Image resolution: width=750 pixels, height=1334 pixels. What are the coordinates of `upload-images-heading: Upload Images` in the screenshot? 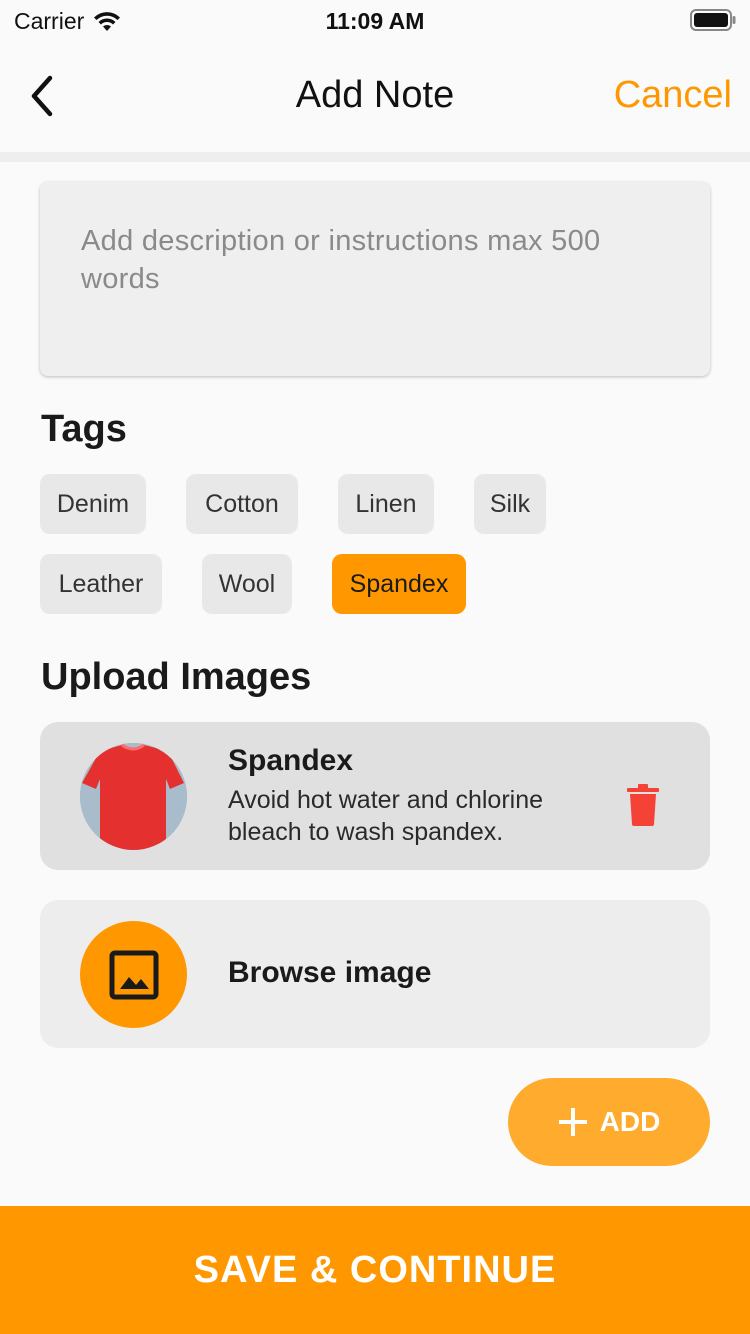 It's located at (176, 677).